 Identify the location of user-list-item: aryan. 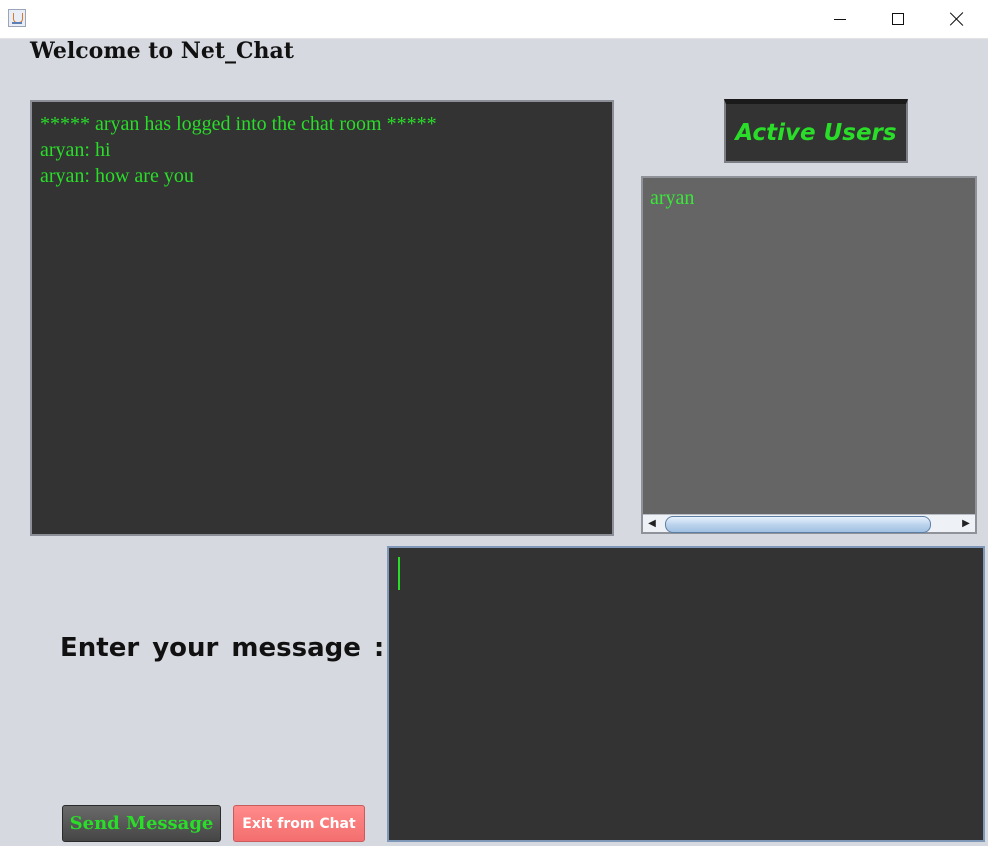
(809, 194).